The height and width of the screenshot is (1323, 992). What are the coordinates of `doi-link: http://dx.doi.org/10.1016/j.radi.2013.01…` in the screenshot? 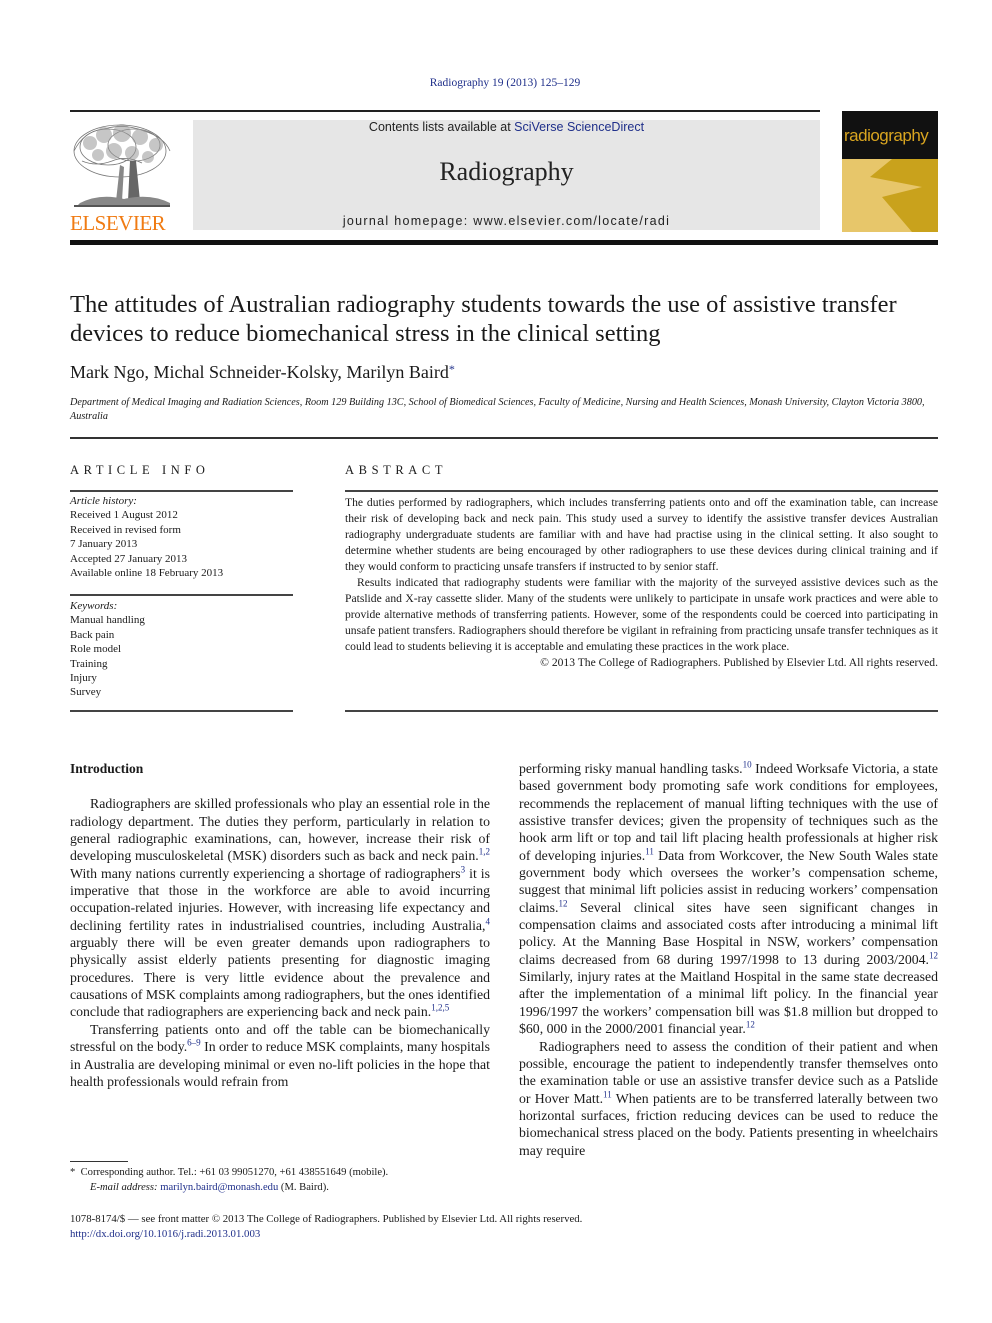 It's located at (420, 1234).